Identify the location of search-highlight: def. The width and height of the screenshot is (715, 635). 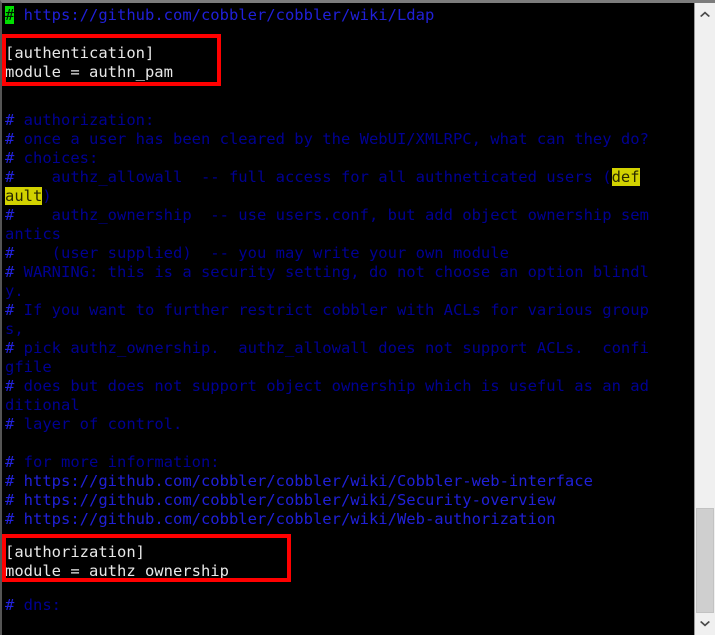
(625, 177).